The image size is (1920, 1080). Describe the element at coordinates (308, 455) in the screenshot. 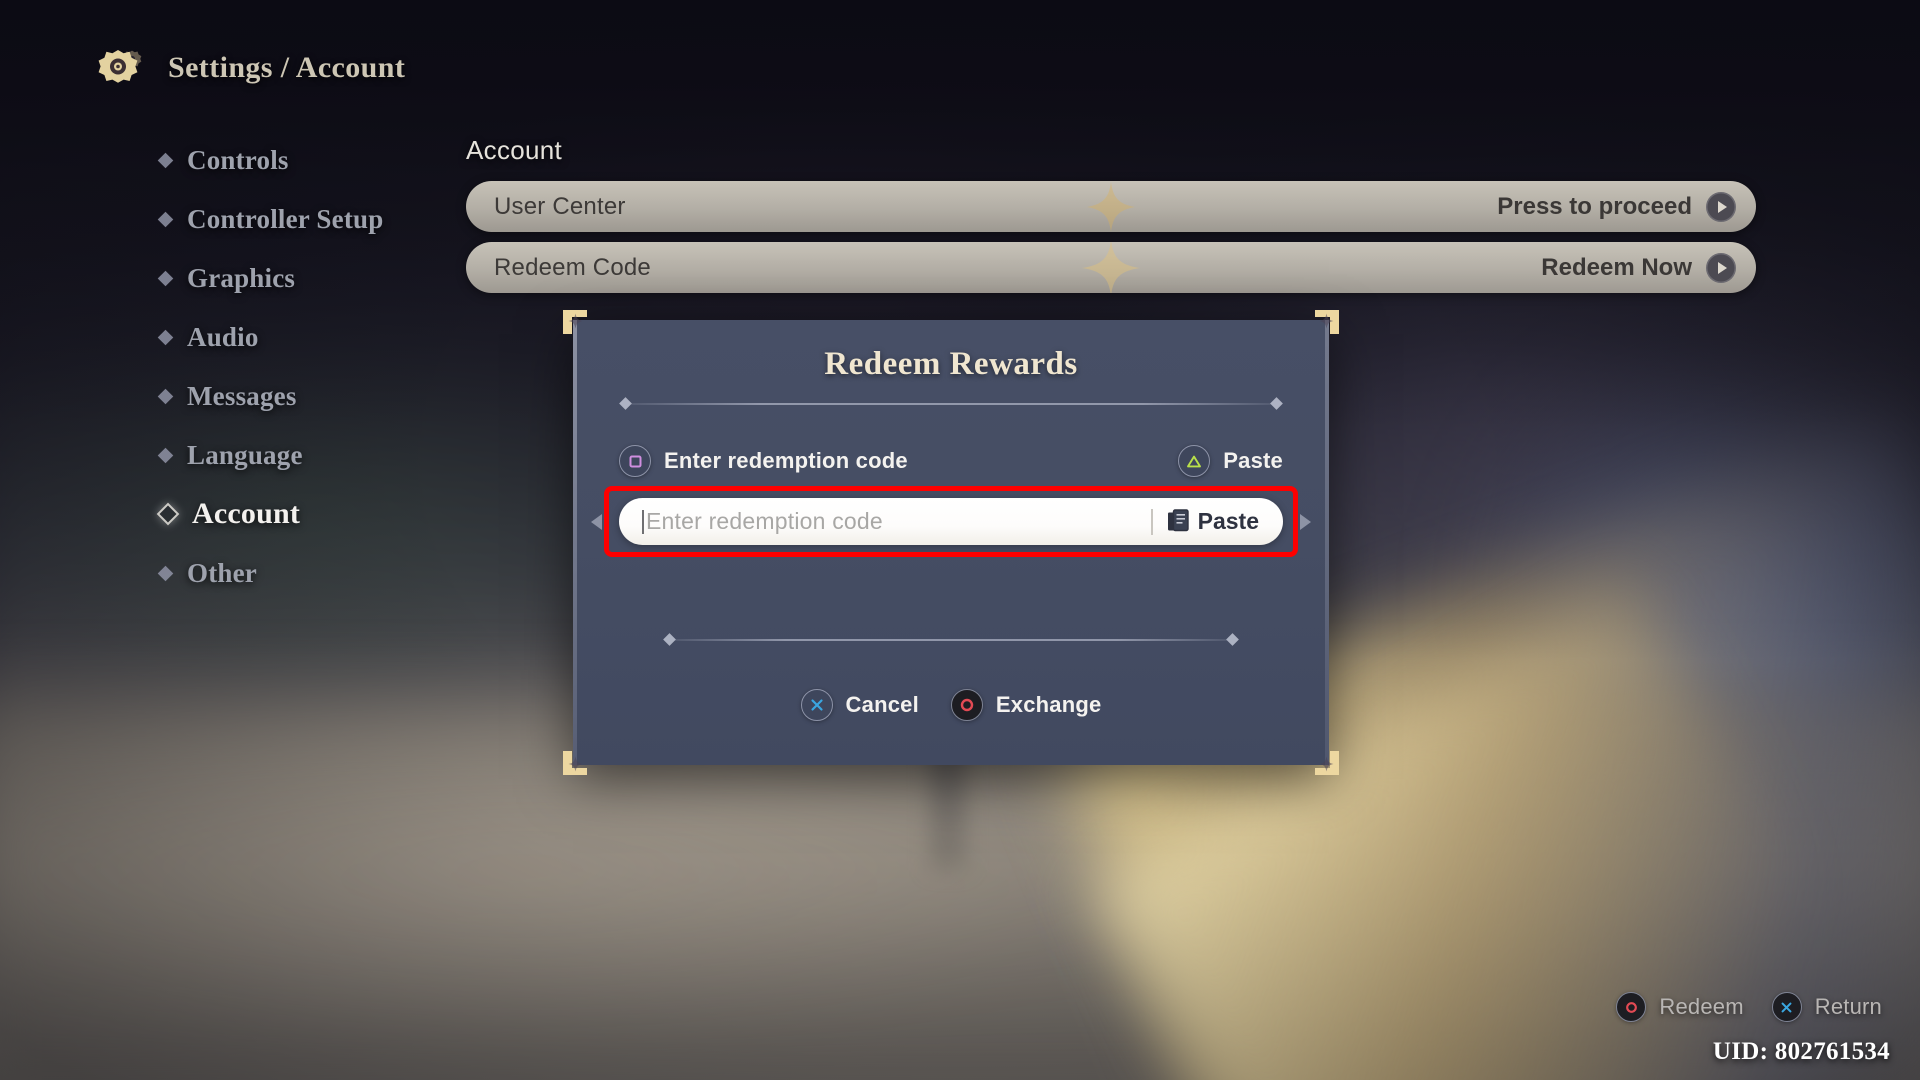

I see `sidebar-item-language: Language` at that location.